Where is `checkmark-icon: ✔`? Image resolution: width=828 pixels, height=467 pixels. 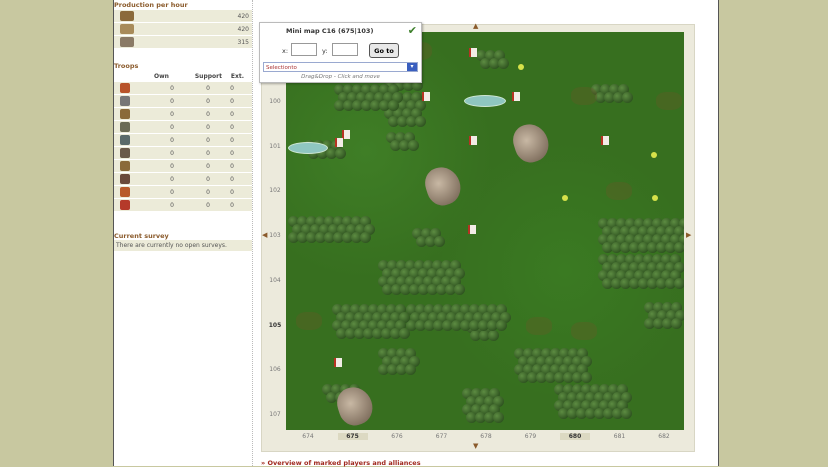 checkmark-icon: ✔ is located at coordinates (412, 30).